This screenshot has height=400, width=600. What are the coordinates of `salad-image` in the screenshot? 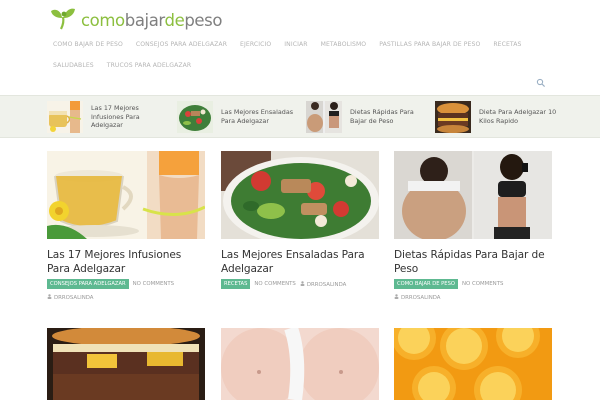 It's located at (300, 198).